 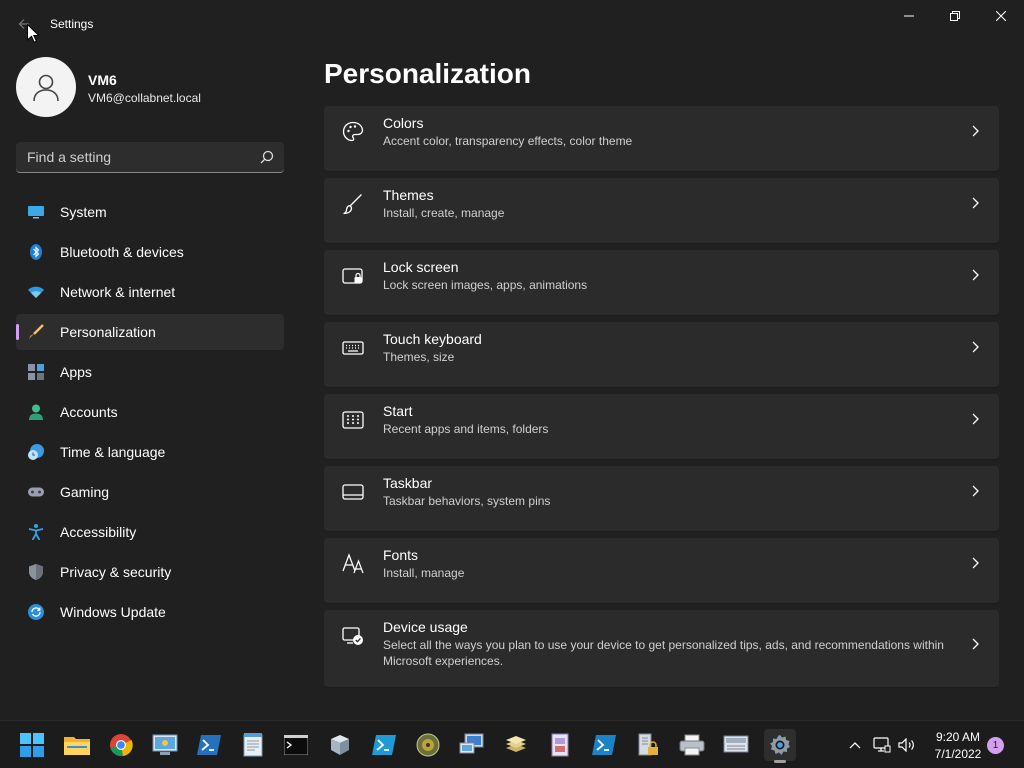 What do you see at coordinates (150, 332) in the screenshot?
I see `sidebar-item-personalization: Personalization` at bounding box center [150, 332].